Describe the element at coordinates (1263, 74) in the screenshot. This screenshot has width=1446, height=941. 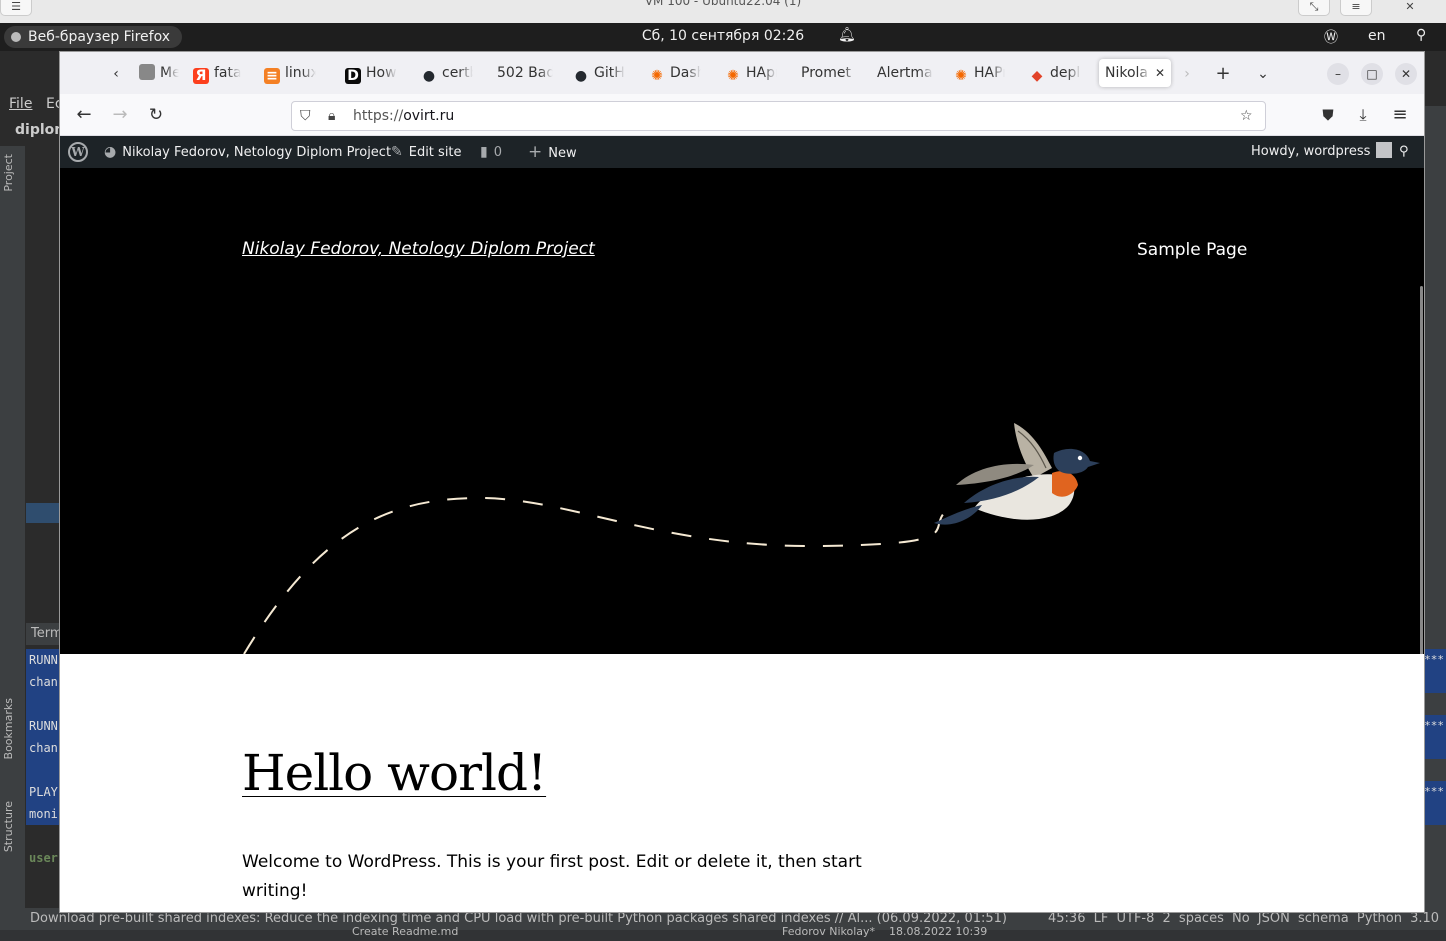
I see `list-all-tabs-icon: ⌄` at that location.